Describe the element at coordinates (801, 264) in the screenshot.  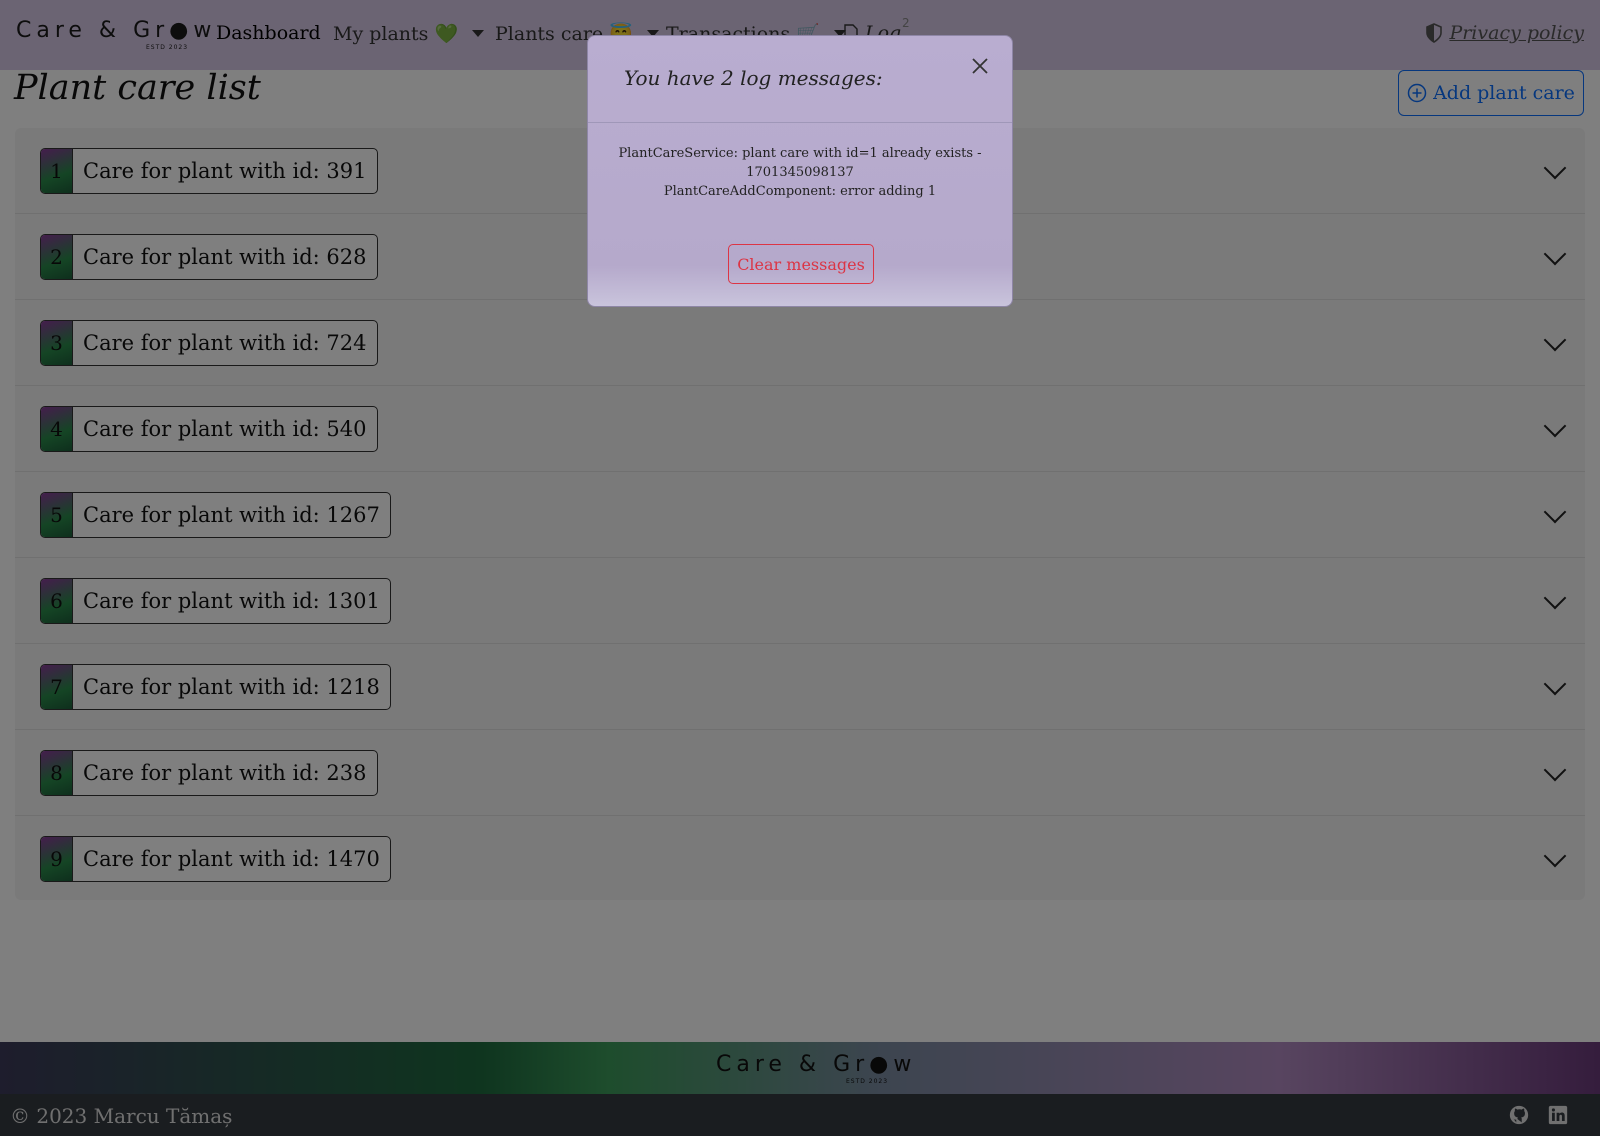
I see `clear-messages-button: Clear messages` at that location.